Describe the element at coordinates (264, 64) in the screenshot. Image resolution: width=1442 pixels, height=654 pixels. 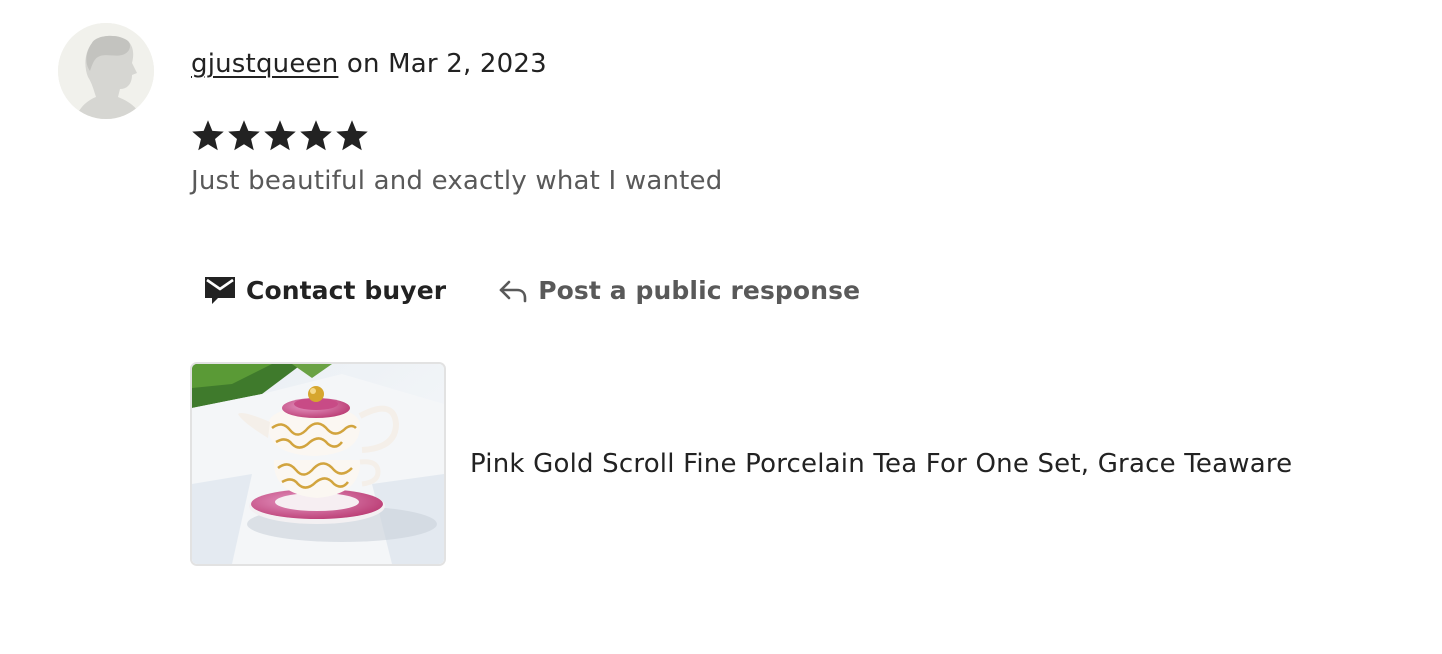
I see `reviewer-username-link: gjustqueen` at that location.